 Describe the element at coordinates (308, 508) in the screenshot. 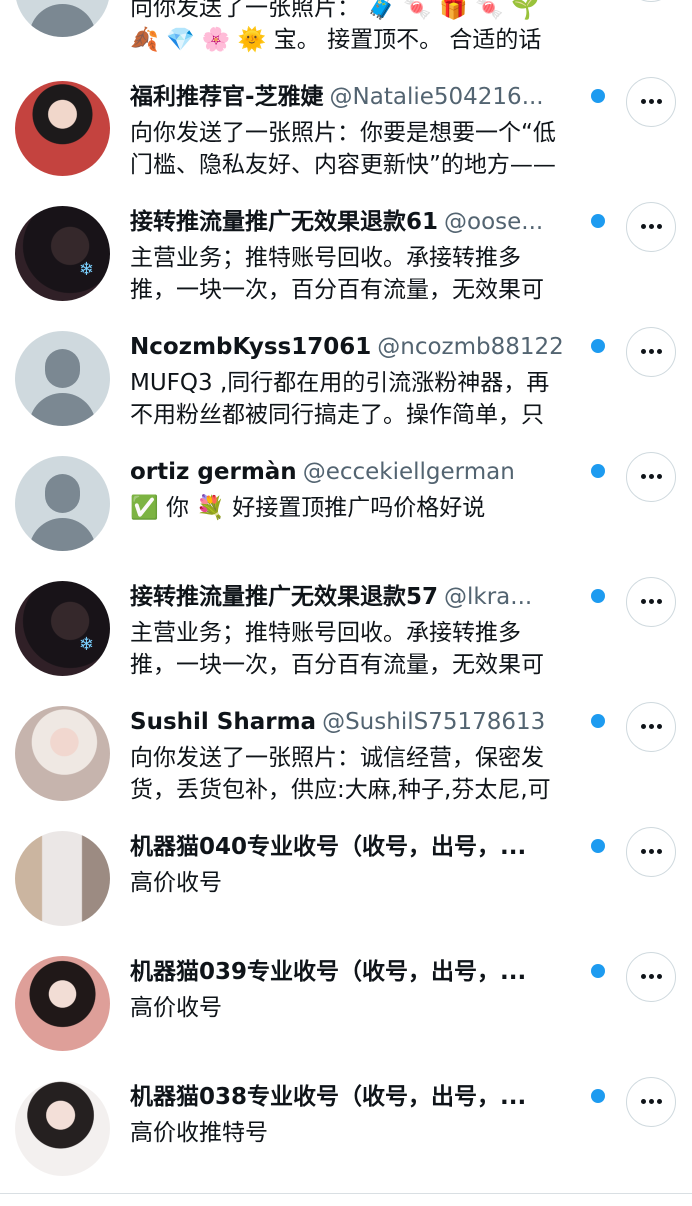

I see `preview-line: ✅ 你 💐 好接置顶推广吗价格好说` at that location.